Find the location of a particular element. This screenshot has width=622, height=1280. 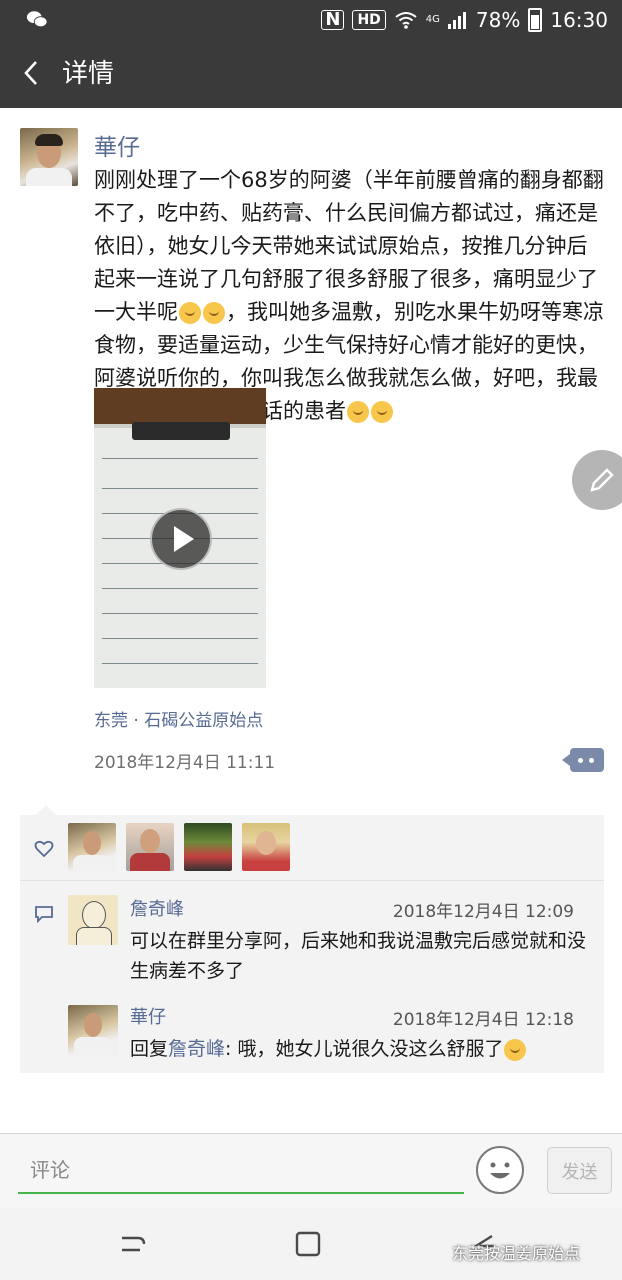

comment-menu-button is located at coordinates (583, 760).